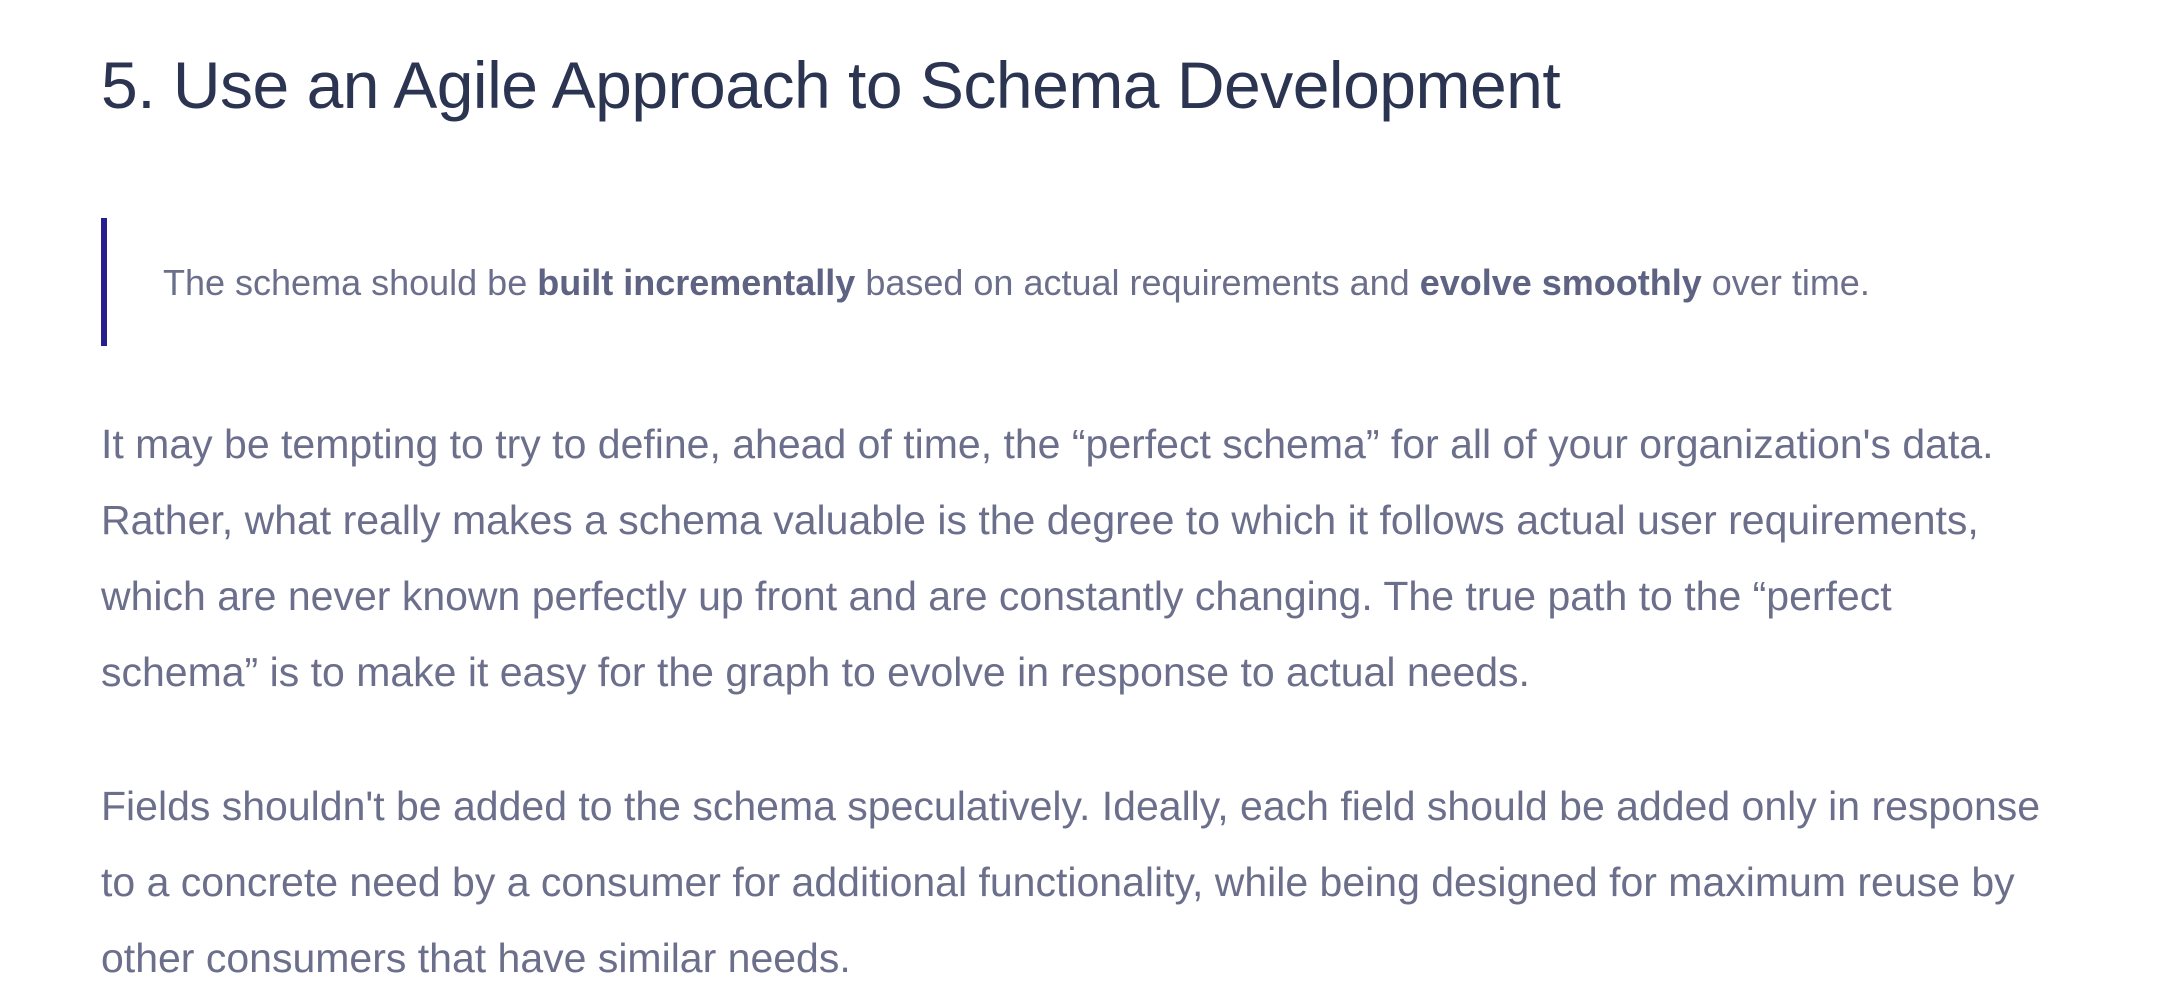 Image resolution: width=2162 pixels, height=996 pixels. What do you see at coordinates (350, 282) in the screenshot?
I see `callout-text-part-1: The schema should be` at bounding box center [350, 282].